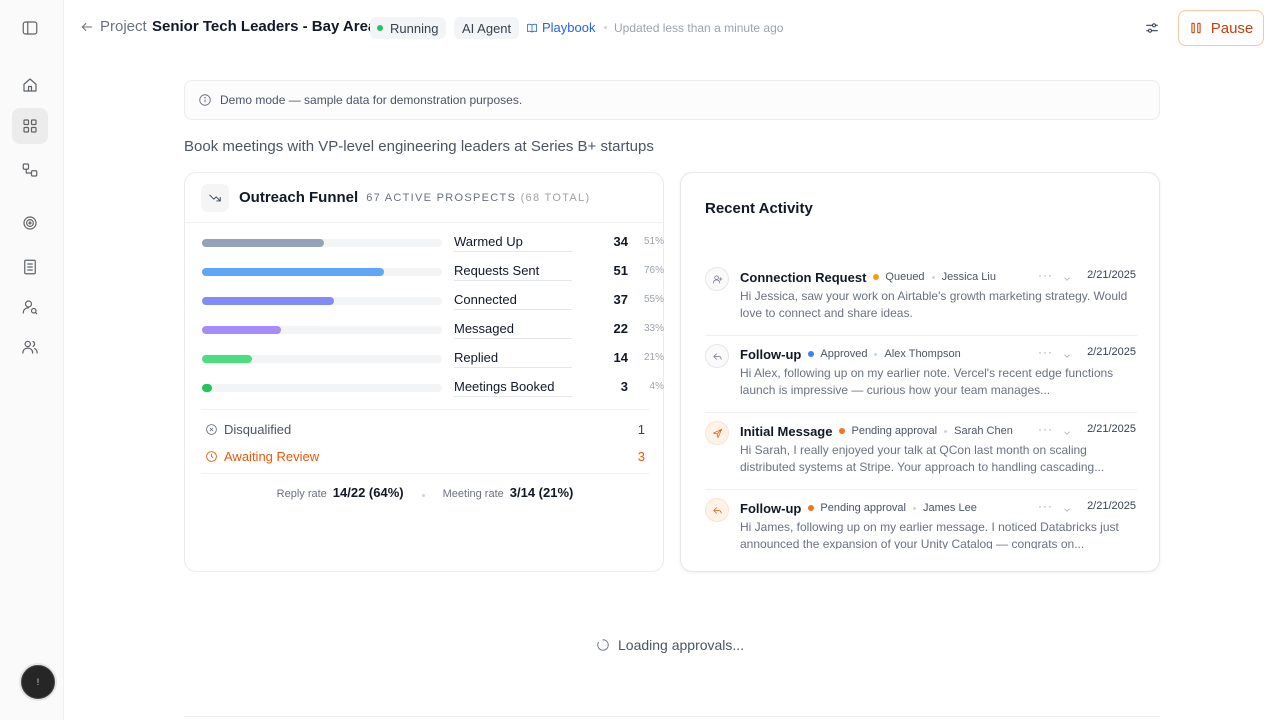 This screenshot has width=1280, height=720. I want to click on stage-label: Warmed Up, so click(513, 243).